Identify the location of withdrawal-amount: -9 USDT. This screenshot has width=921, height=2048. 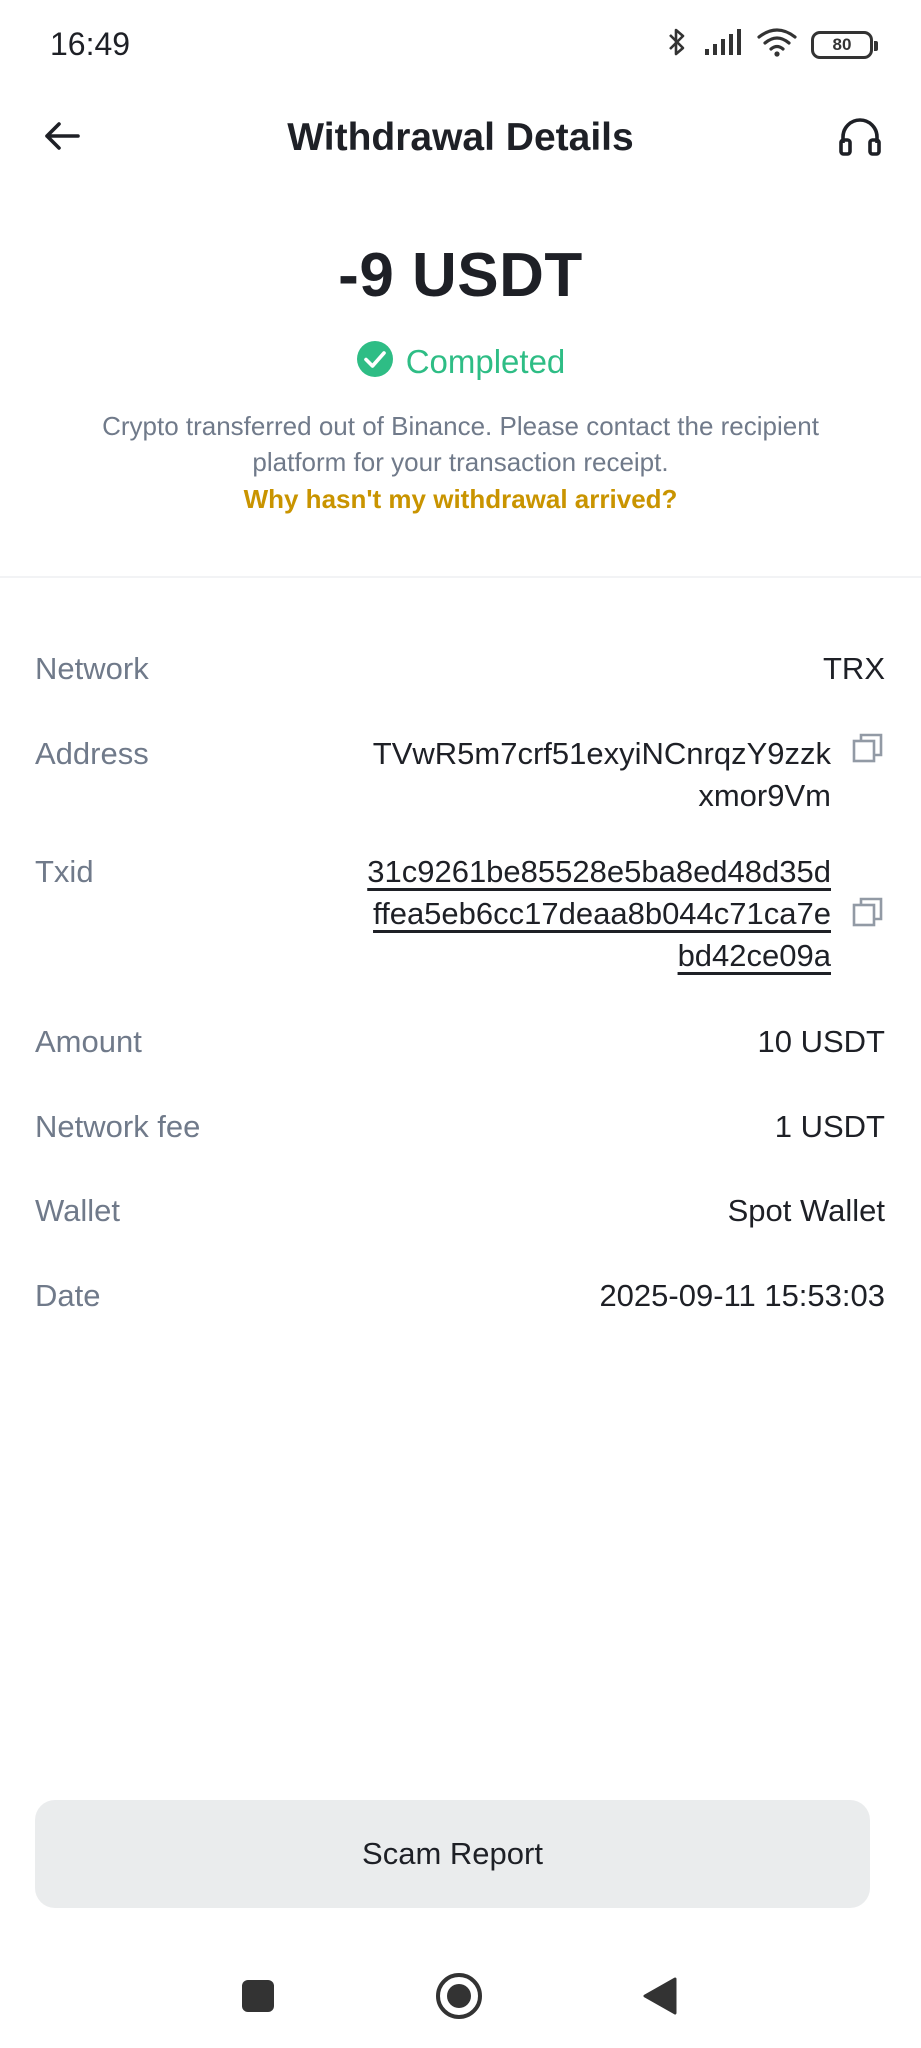
(460, 275).